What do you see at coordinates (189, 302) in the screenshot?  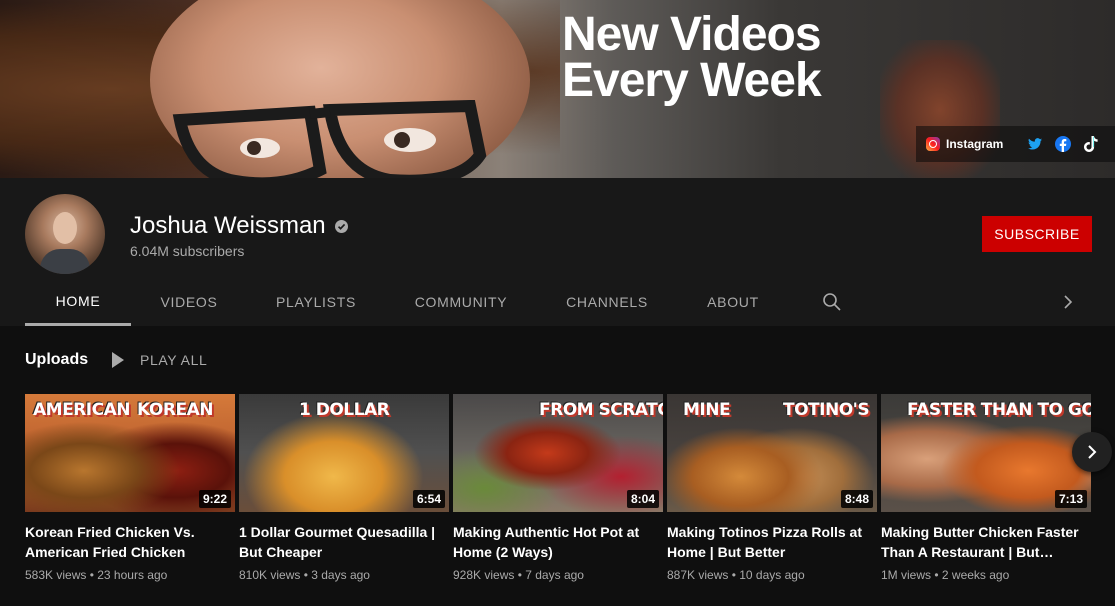 I see `tab-videos: VIDEOS` at bounding box center [189, 302].